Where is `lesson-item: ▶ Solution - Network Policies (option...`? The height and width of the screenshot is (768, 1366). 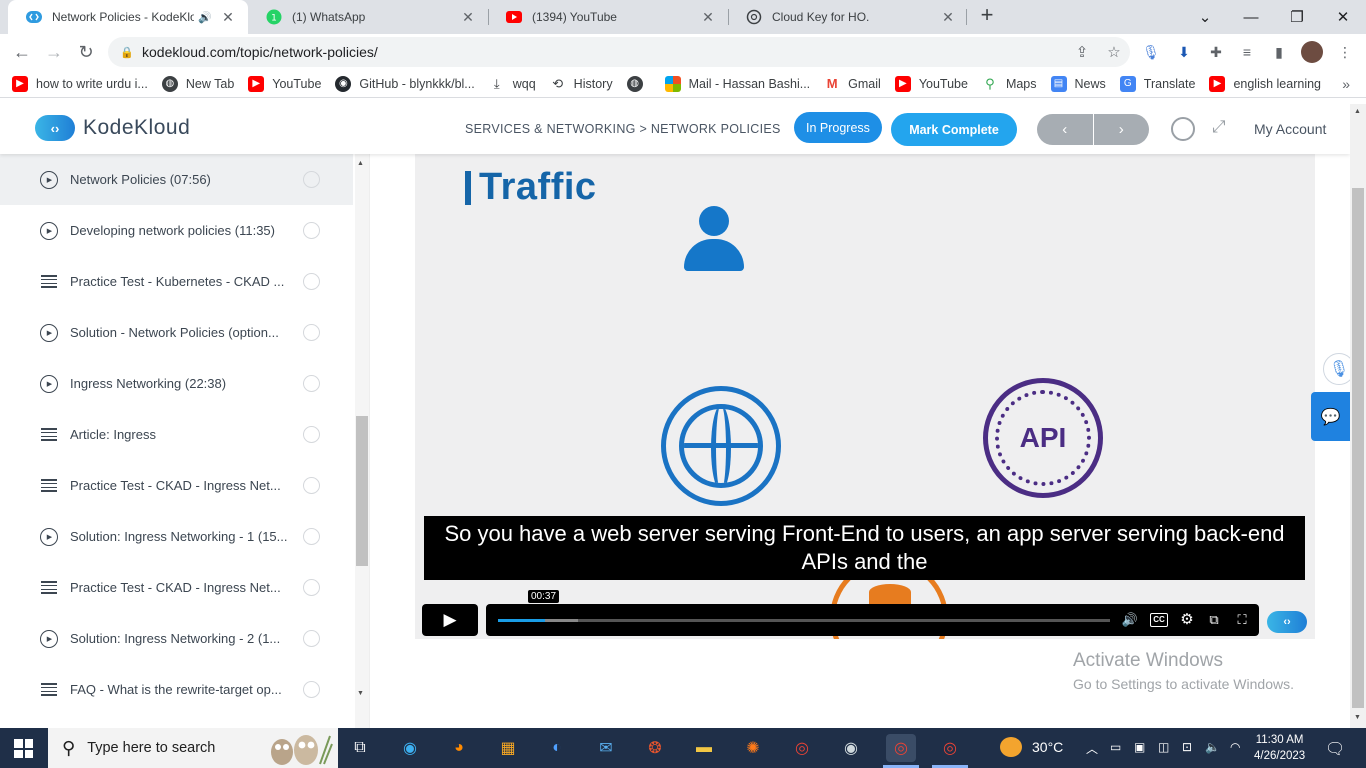 lesson-item: ▶ Solution - Network Policies (option... is located at coordinates (176, 332).